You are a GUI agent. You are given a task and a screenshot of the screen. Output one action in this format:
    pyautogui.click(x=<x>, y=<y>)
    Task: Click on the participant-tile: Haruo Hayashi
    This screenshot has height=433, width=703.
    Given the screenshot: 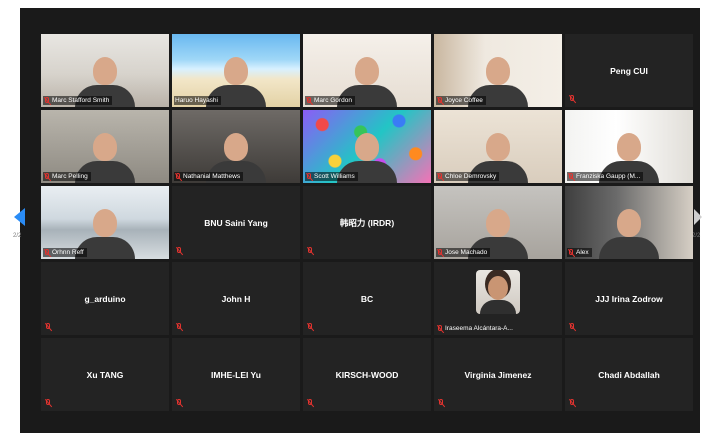 What is the action you would take?
    pyautogui.click(x=236, y=70)
    